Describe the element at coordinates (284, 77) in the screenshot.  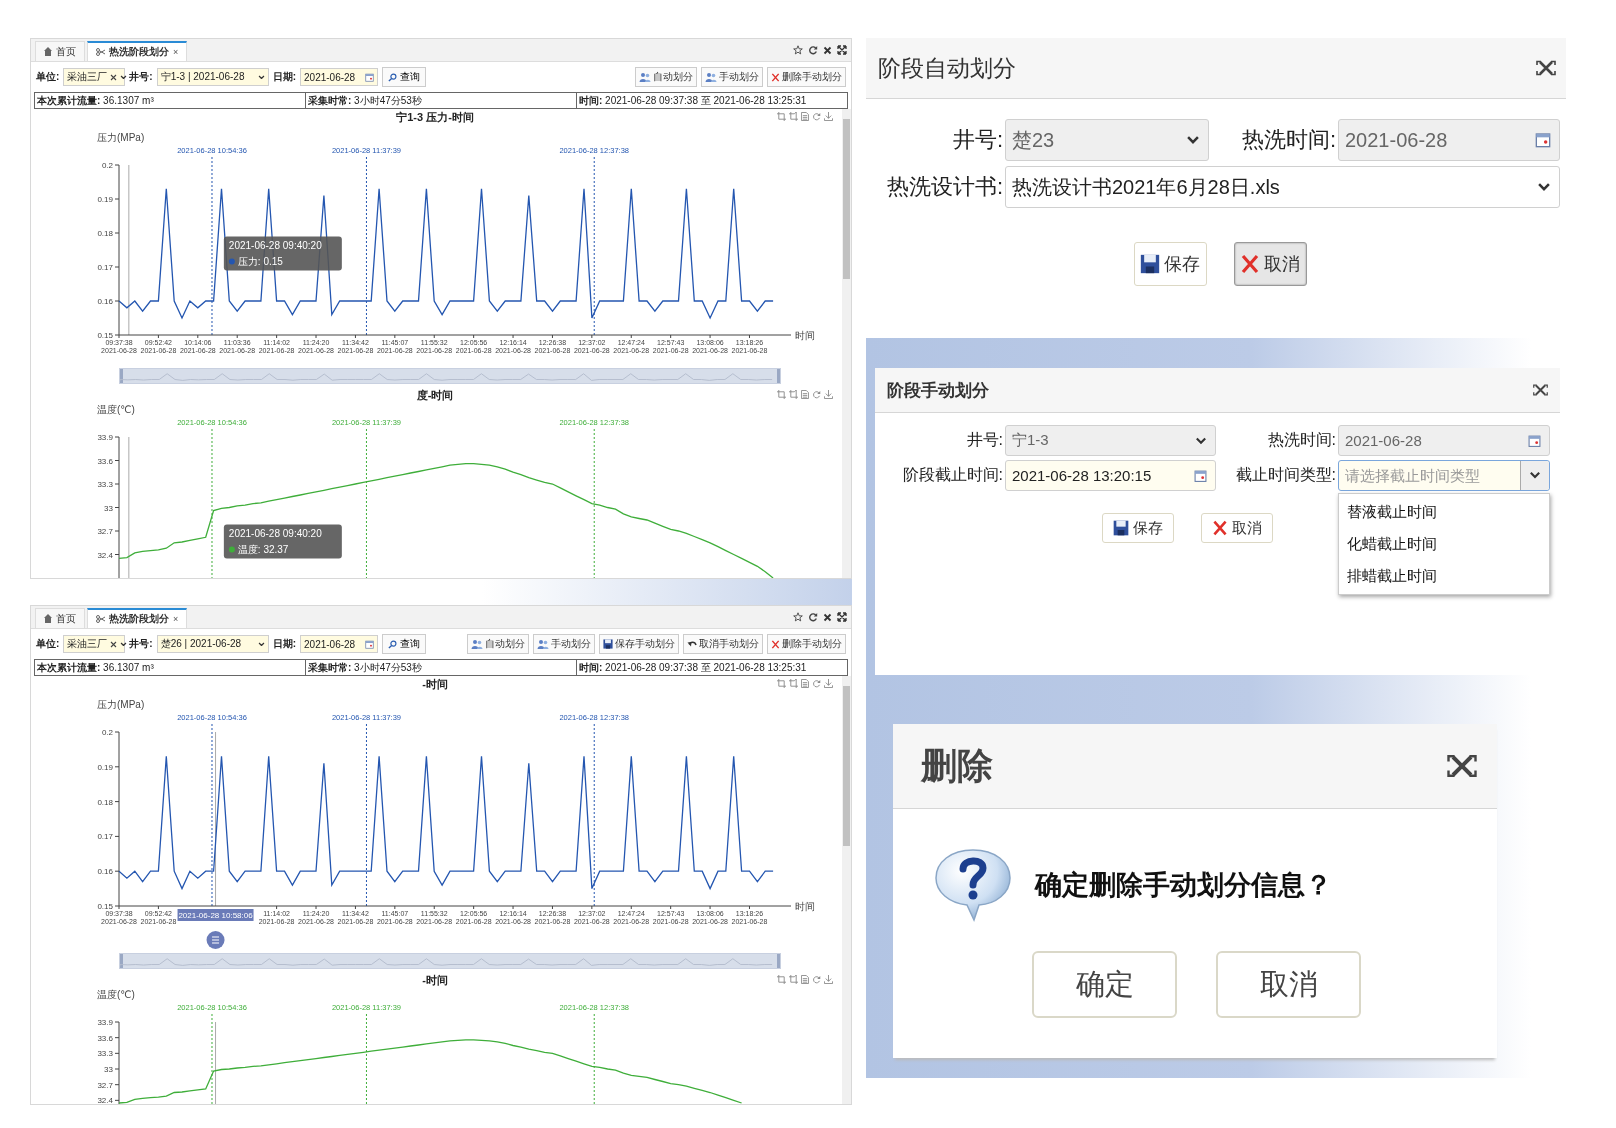
I see `field-label: 日期:` at that location.